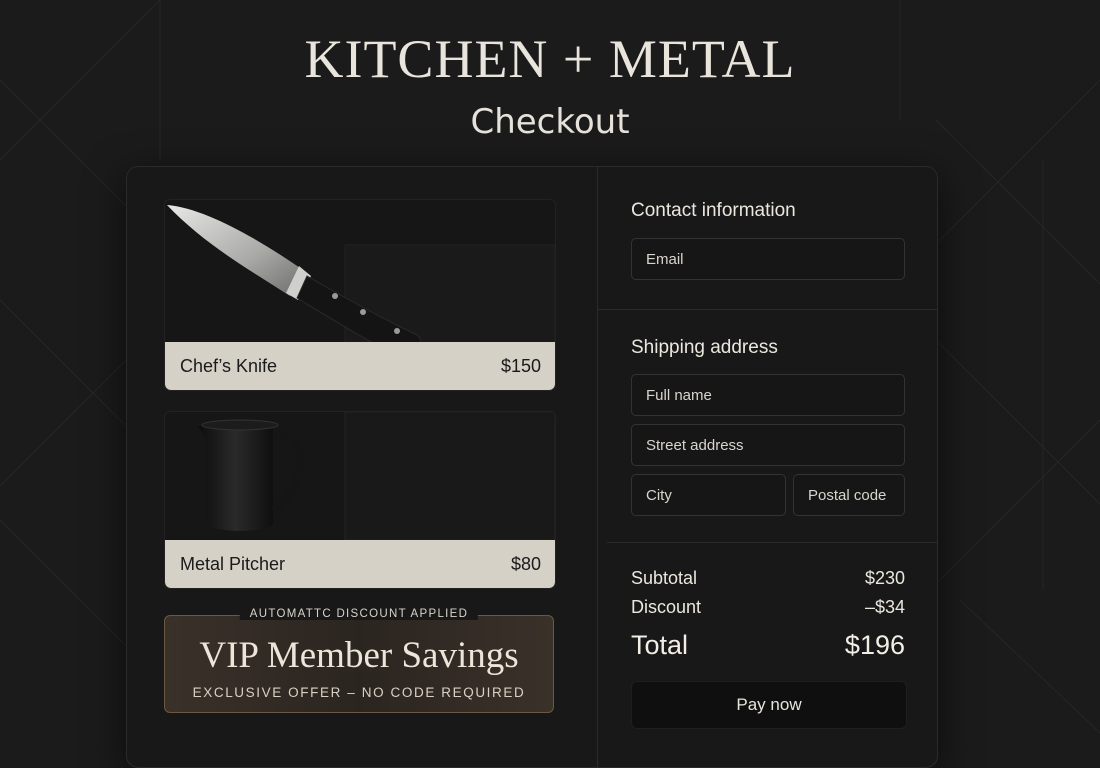 Image resolution: width=1100 pixels, height=768 pixels. Describe the element at coordinates (769, 705) in the screenshot. I see `pay-now-button: Pay now` at that location.